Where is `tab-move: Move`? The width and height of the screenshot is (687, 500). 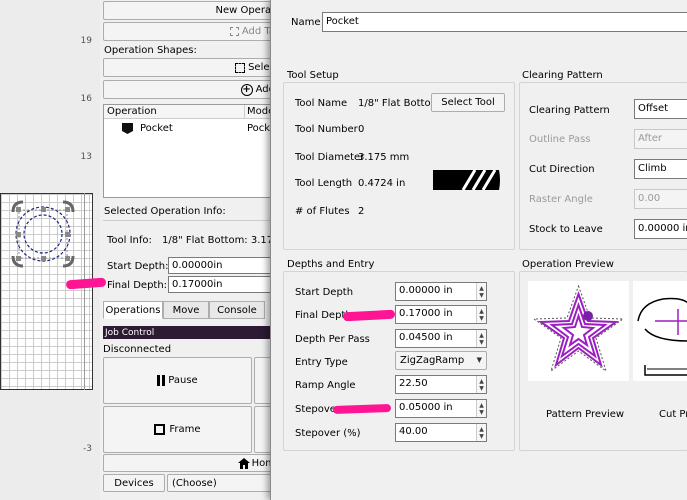 tab-move: Move is located at coordinates (186, 310).